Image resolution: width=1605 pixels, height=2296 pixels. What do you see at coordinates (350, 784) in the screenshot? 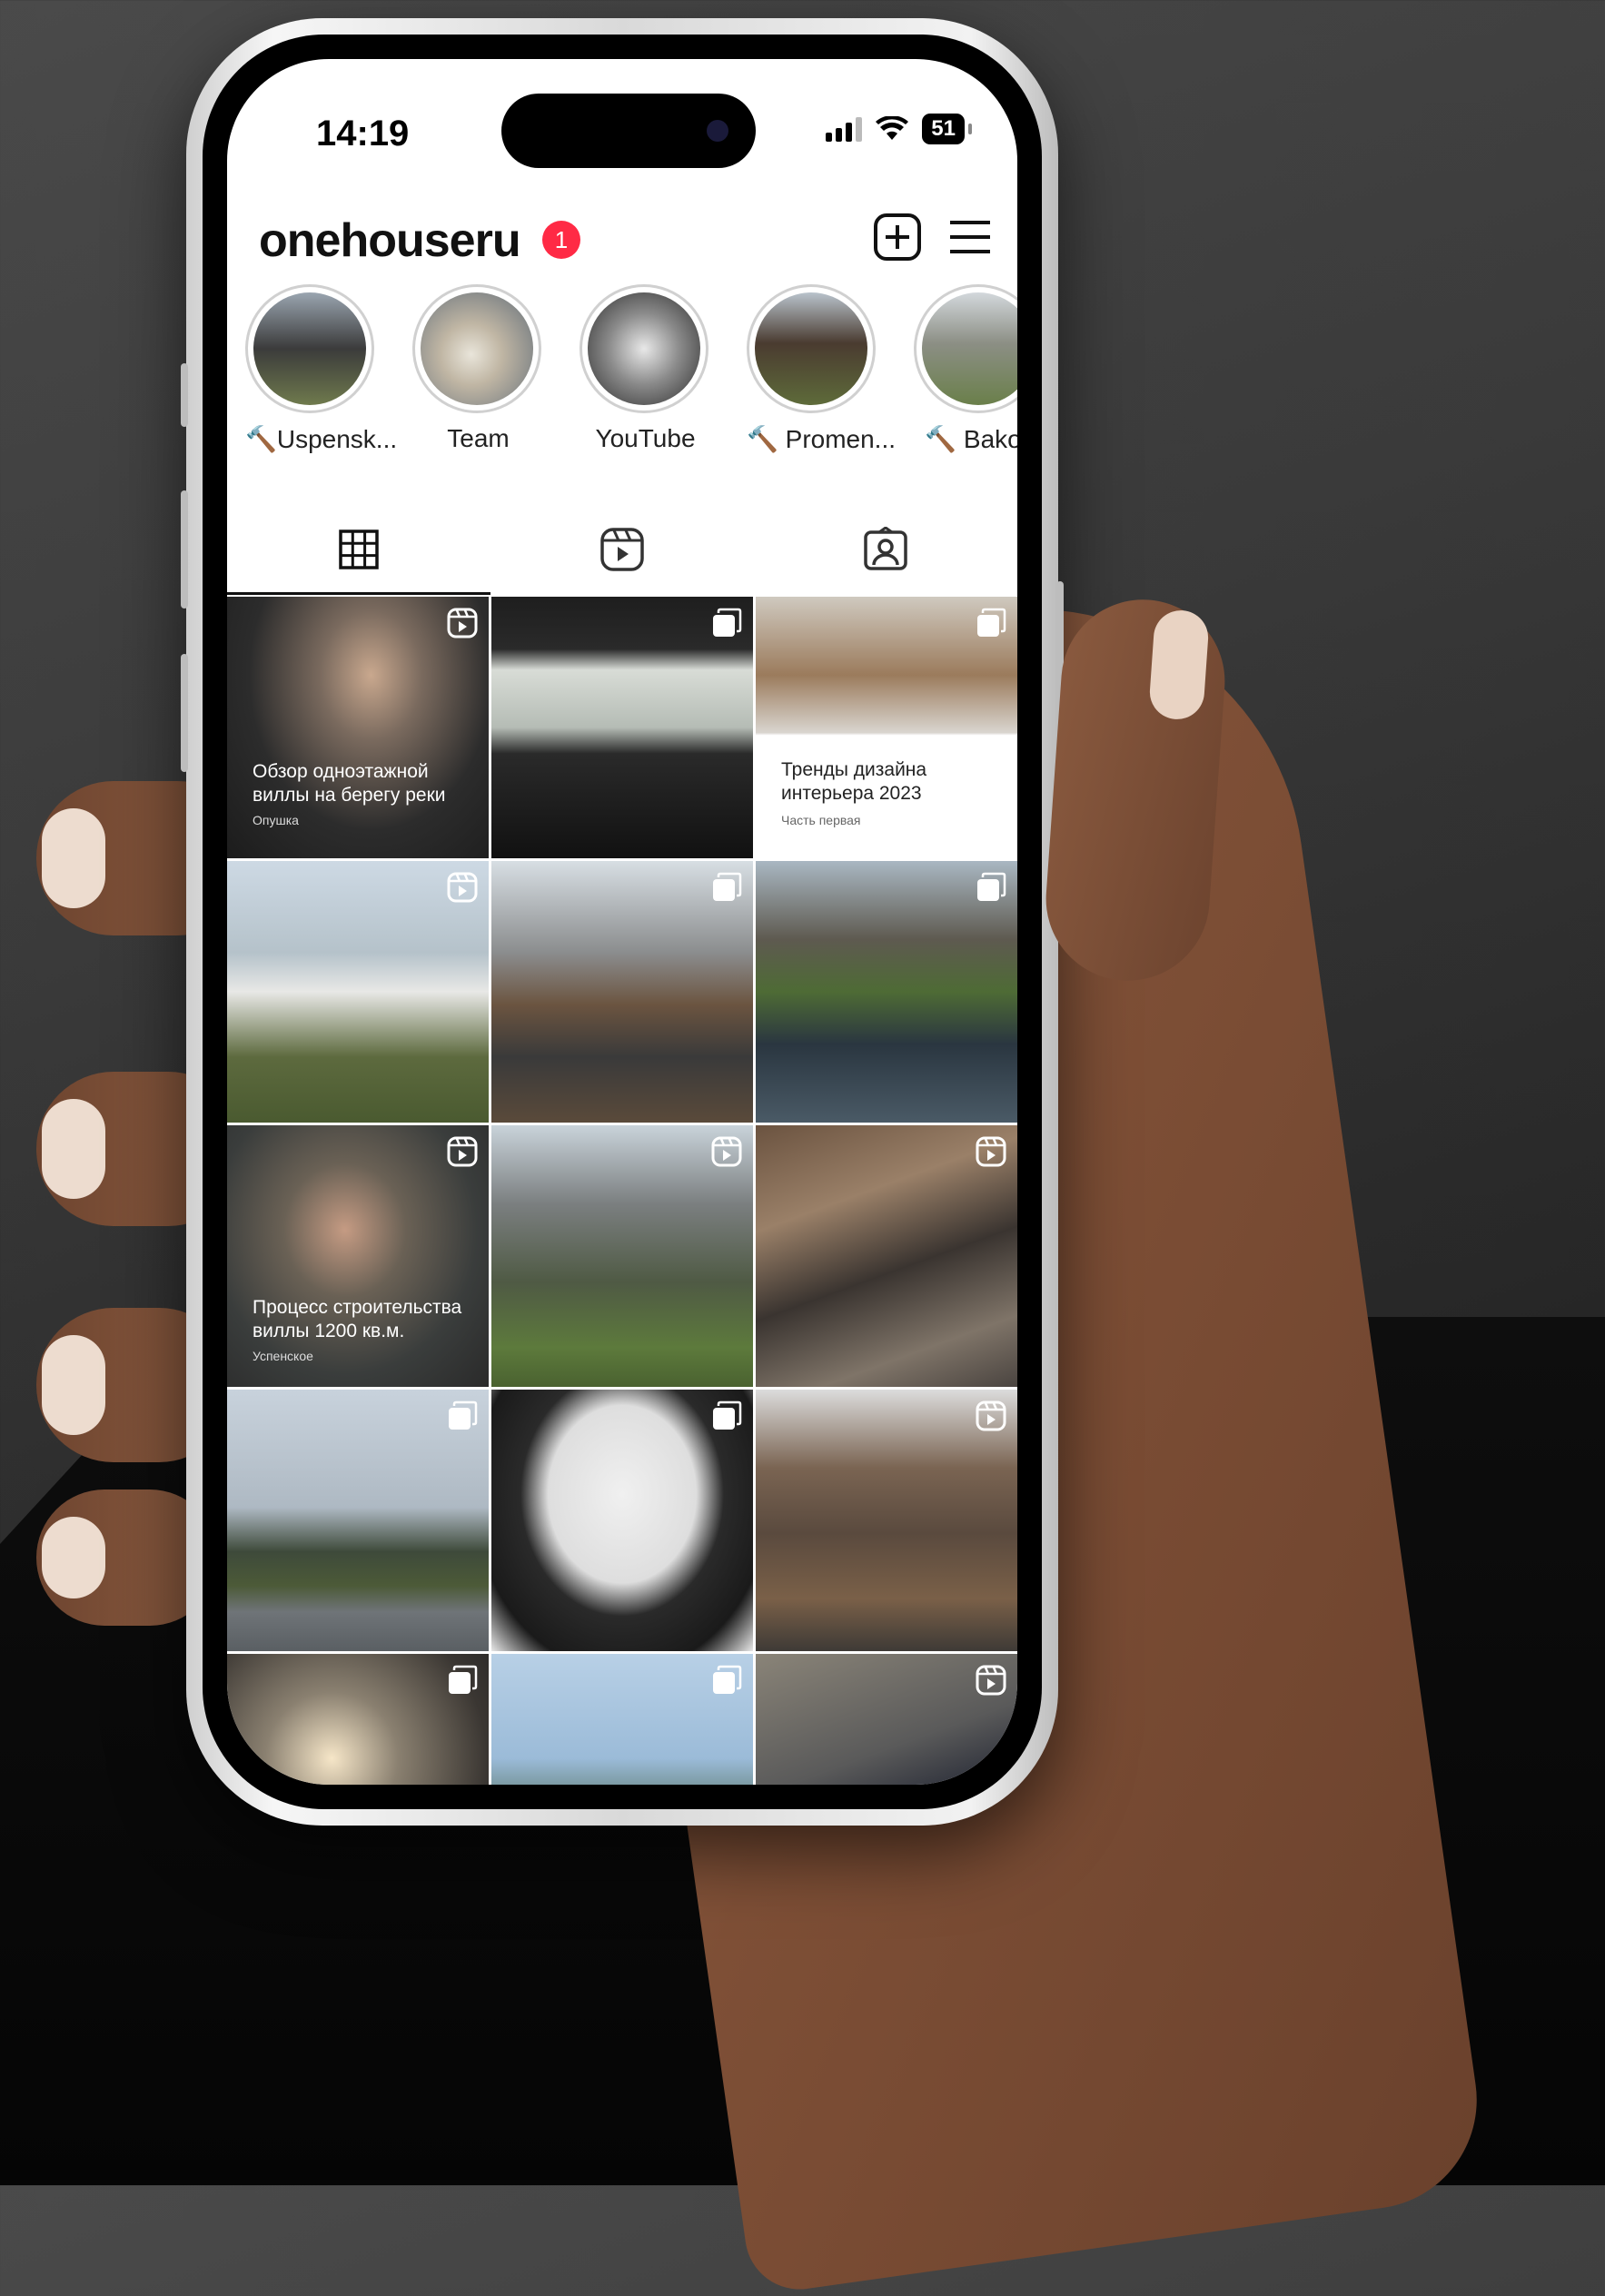
I see `post-caption: Обзор одноэтажной виллы на берегу реки` at bounding box center [350, 784].